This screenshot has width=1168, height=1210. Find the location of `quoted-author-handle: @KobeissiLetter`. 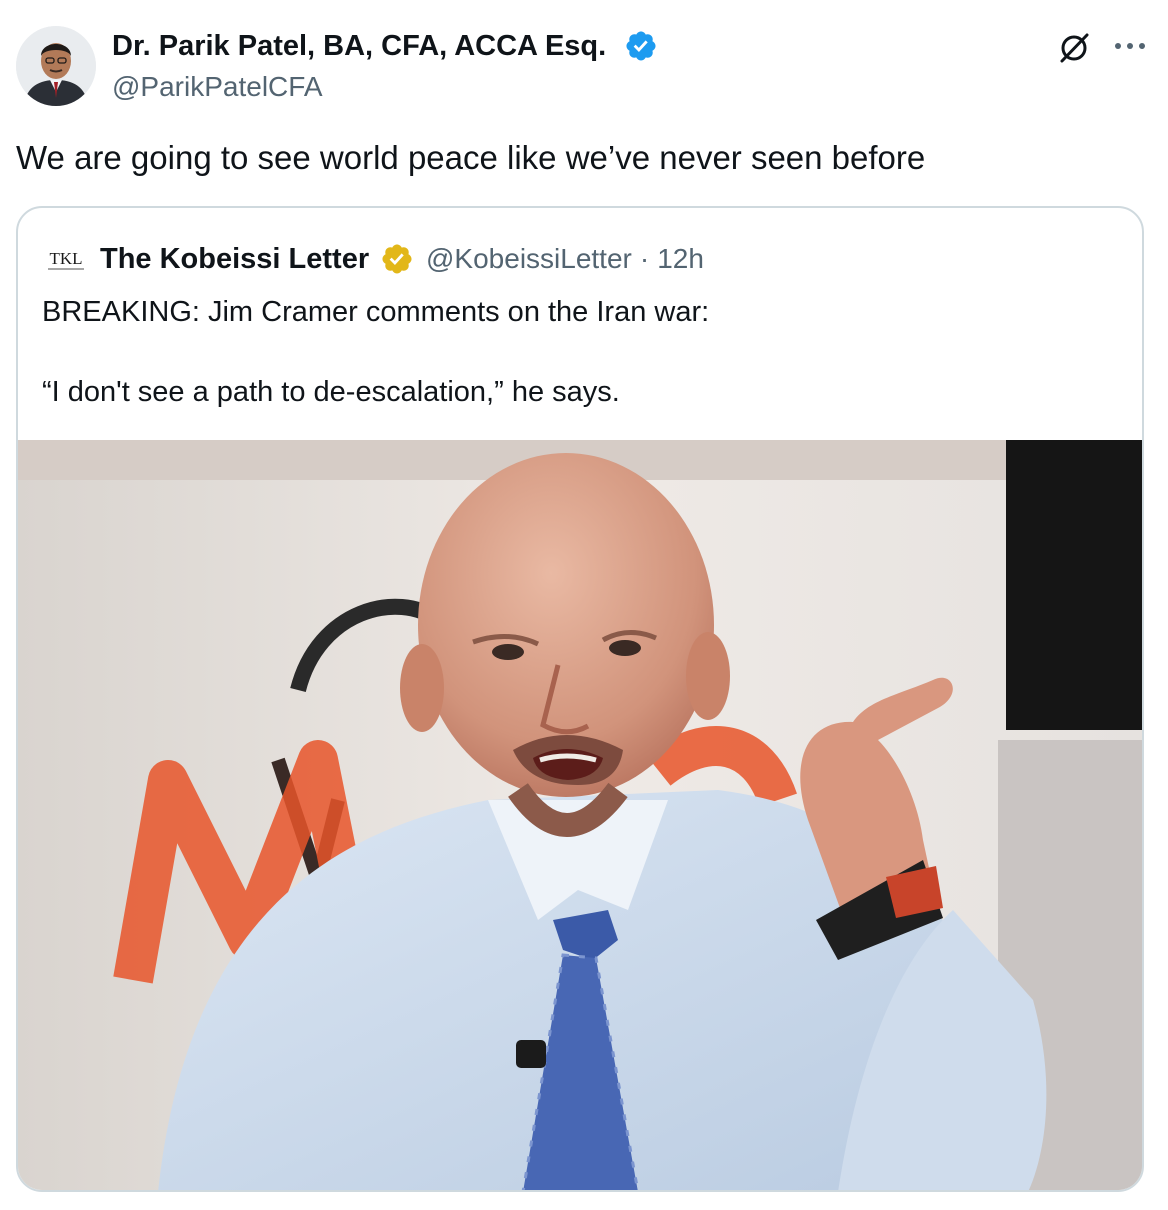

quoted-author-handle: @KobeissiLetter is located at coordinates (529, 258).